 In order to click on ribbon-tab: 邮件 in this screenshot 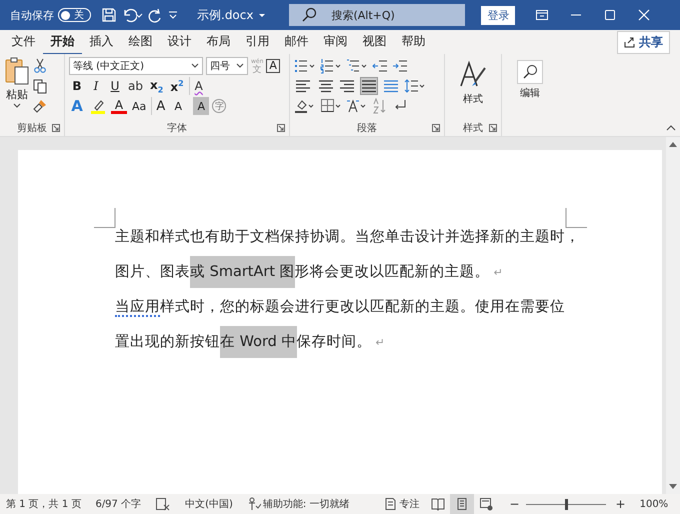, I will do `click(296, 42)`.